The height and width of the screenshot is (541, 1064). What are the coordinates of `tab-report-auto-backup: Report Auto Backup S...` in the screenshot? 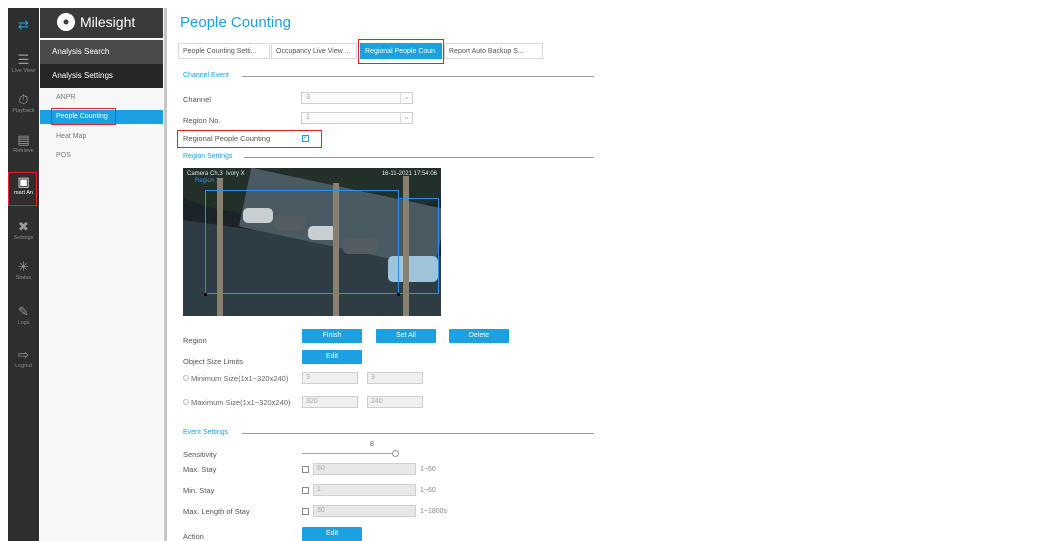 It's located at (493, 51).